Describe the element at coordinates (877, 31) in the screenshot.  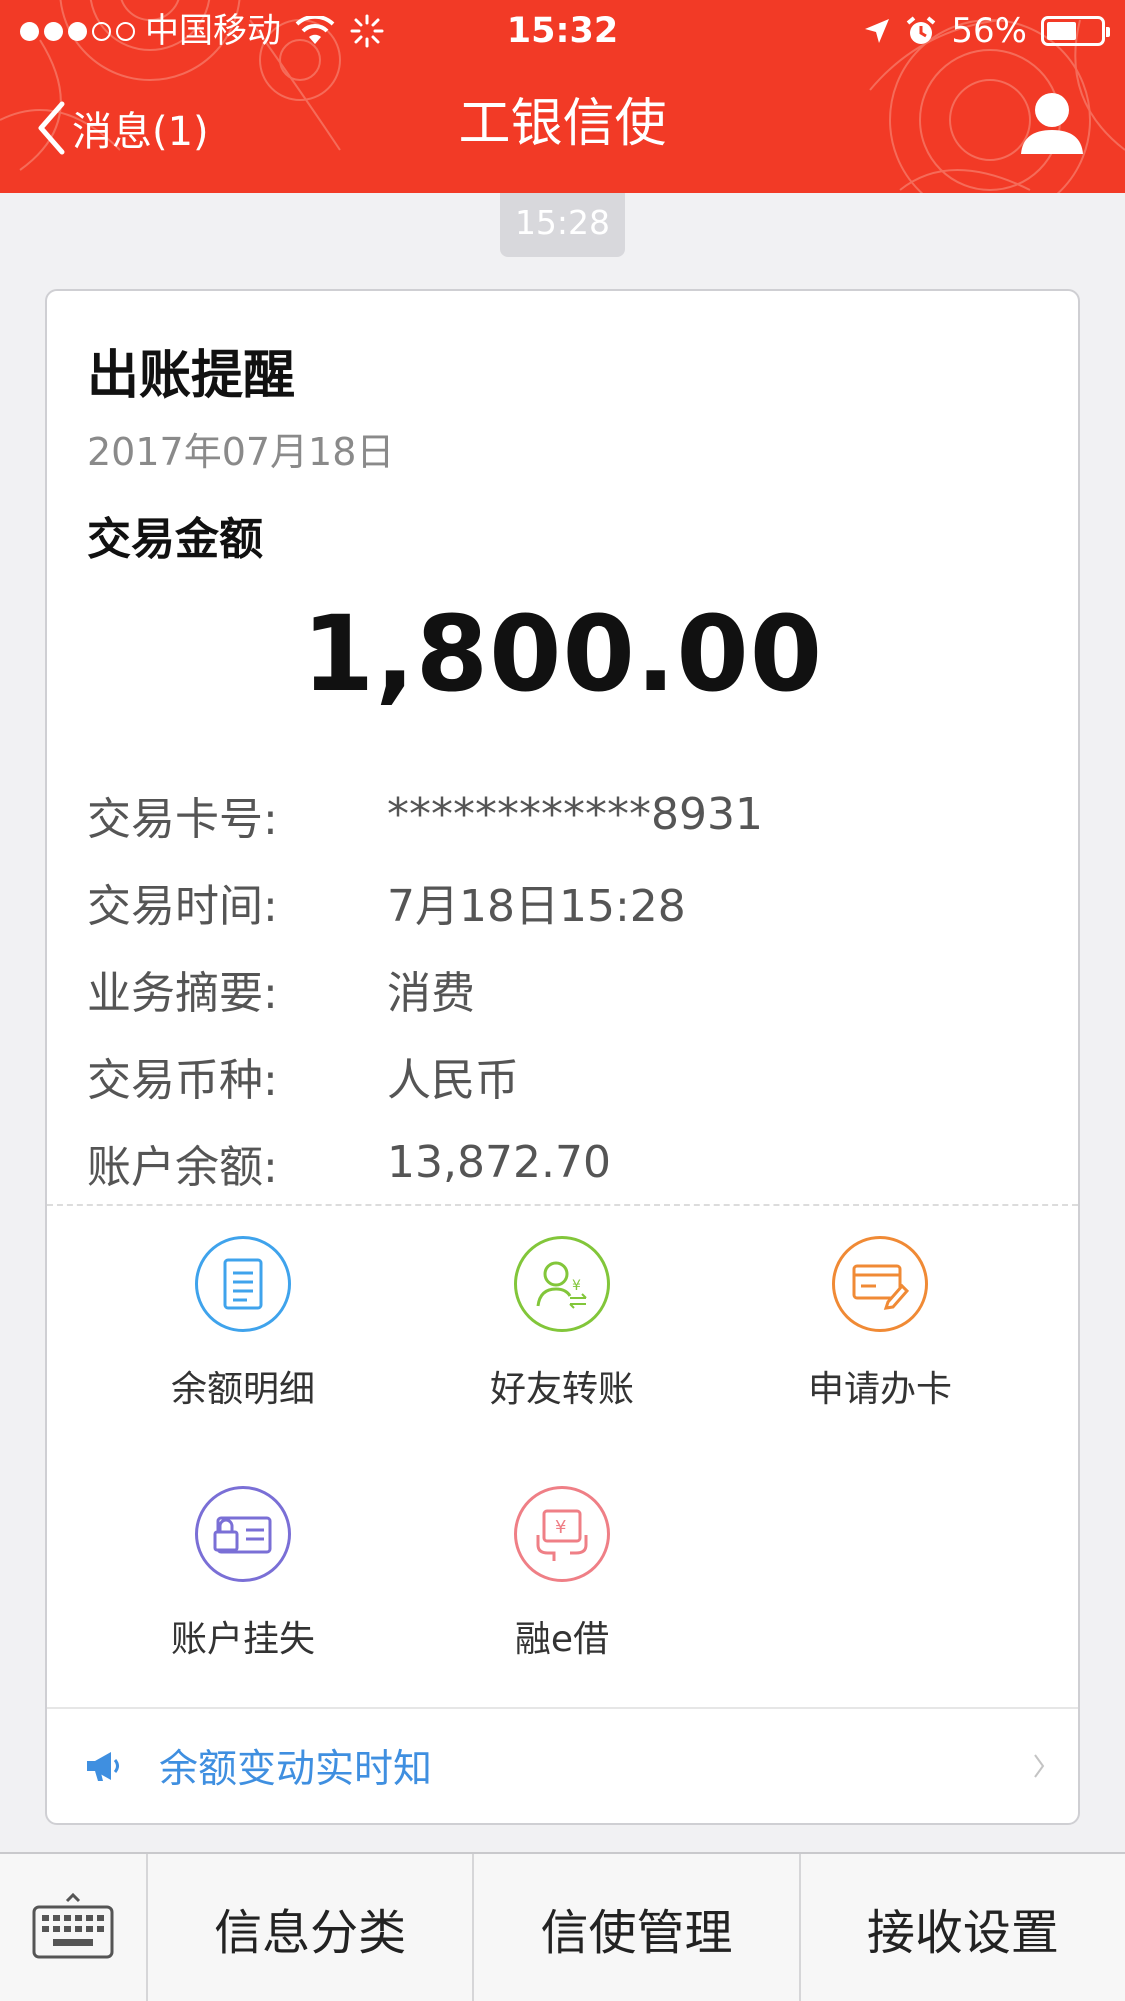
I see `location-arrow-icon` at that location.